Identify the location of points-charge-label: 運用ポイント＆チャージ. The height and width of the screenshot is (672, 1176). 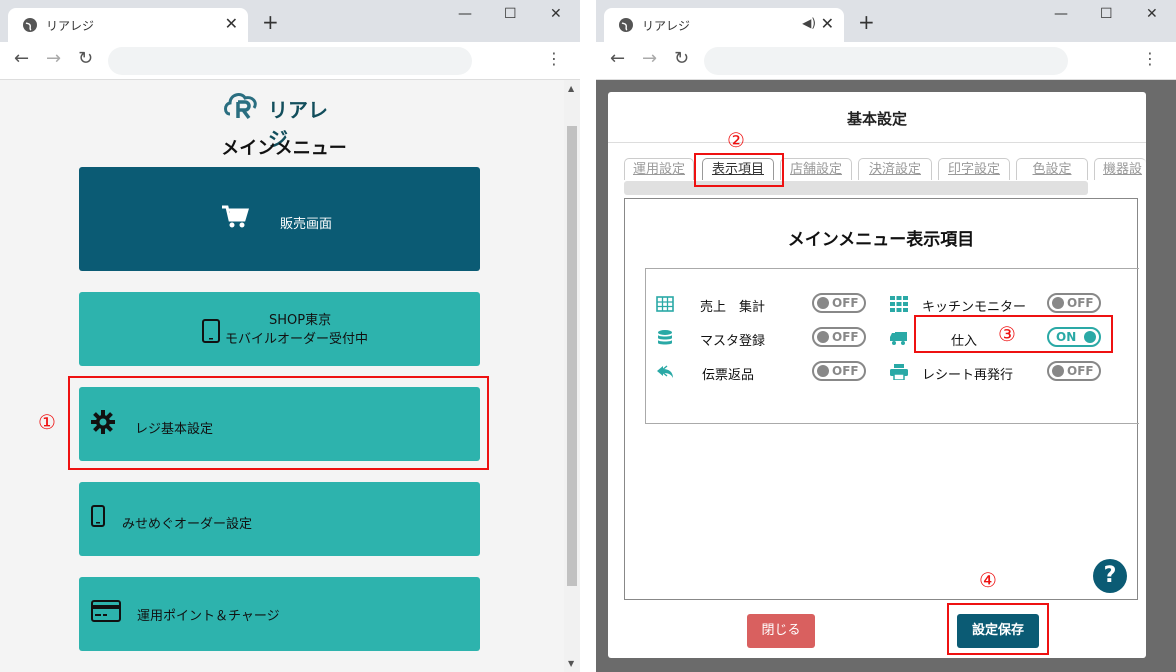
(208, 616).